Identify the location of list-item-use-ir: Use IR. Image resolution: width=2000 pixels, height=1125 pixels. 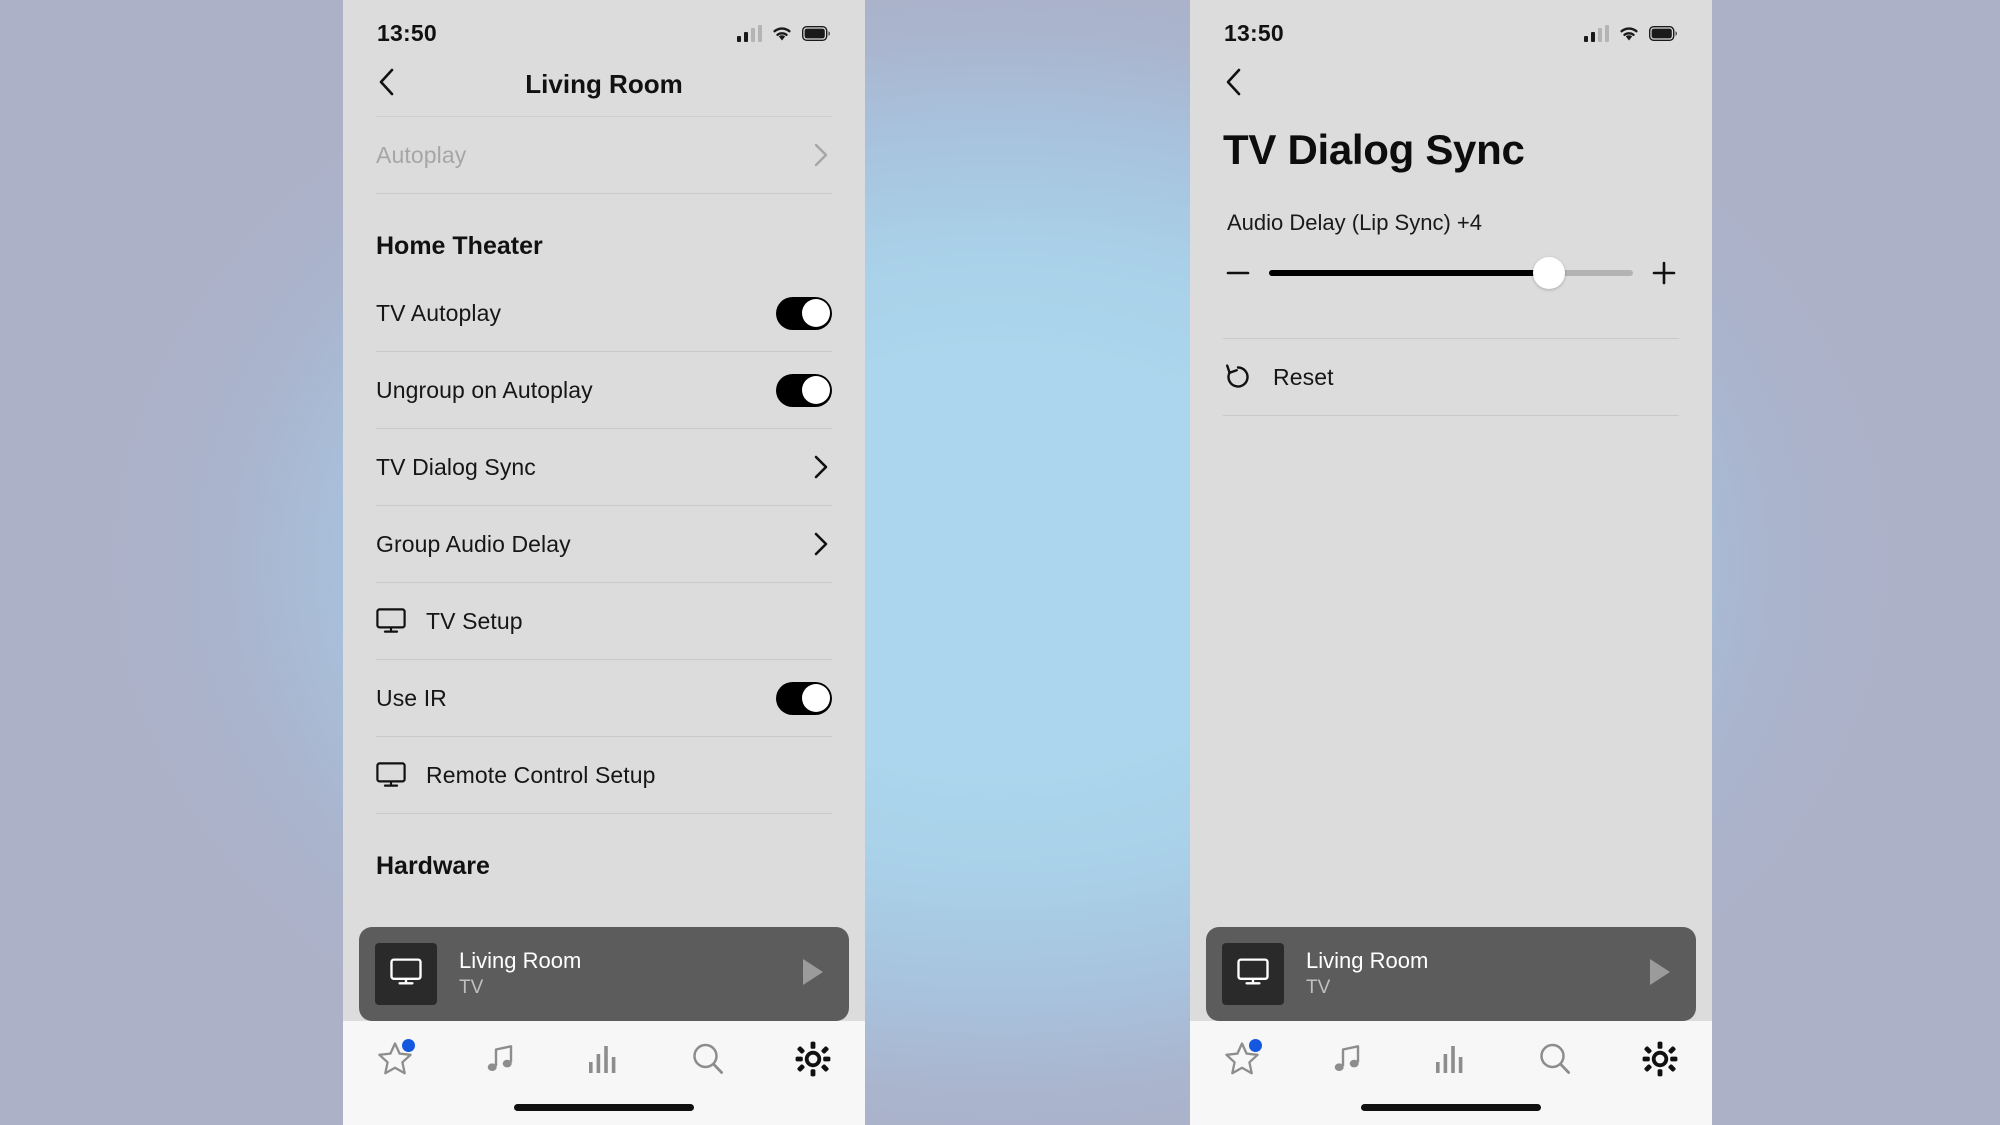
(604, 698).